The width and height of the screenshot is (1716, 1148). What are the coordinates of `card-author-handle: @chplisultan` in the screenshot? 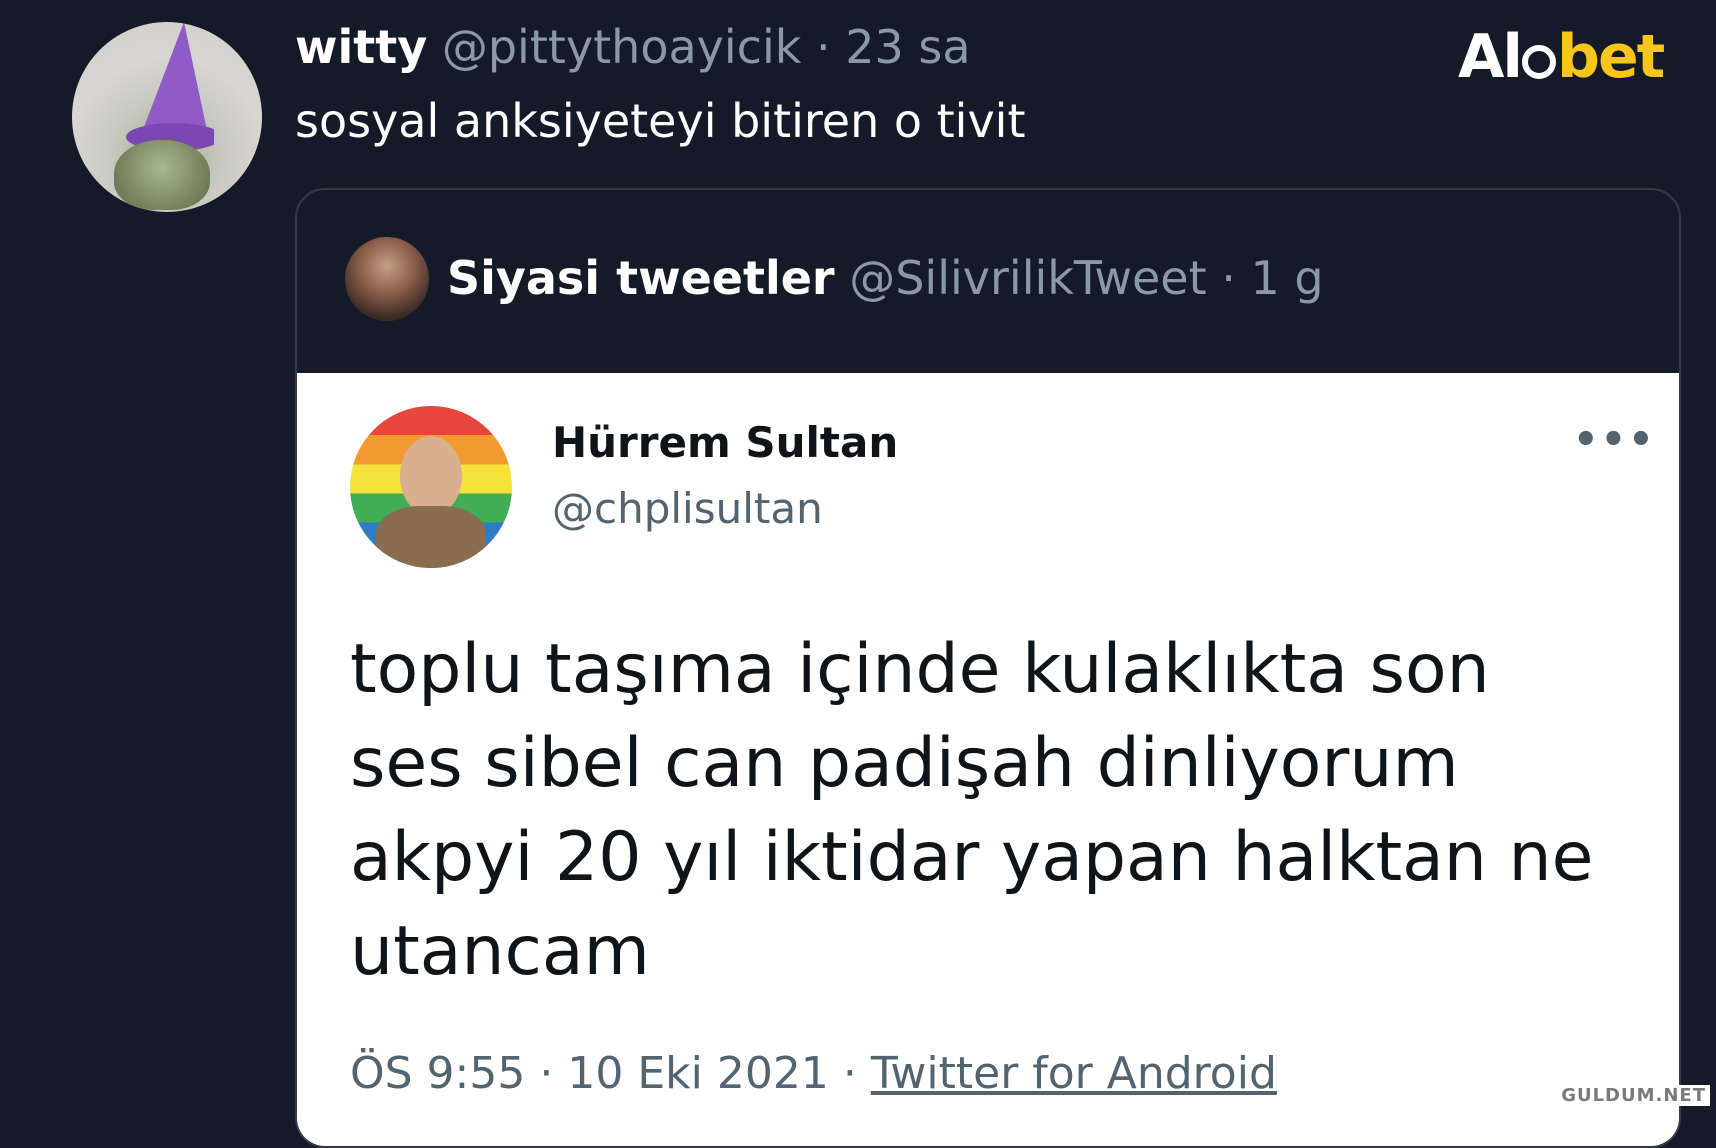 It's located at (687, 508).